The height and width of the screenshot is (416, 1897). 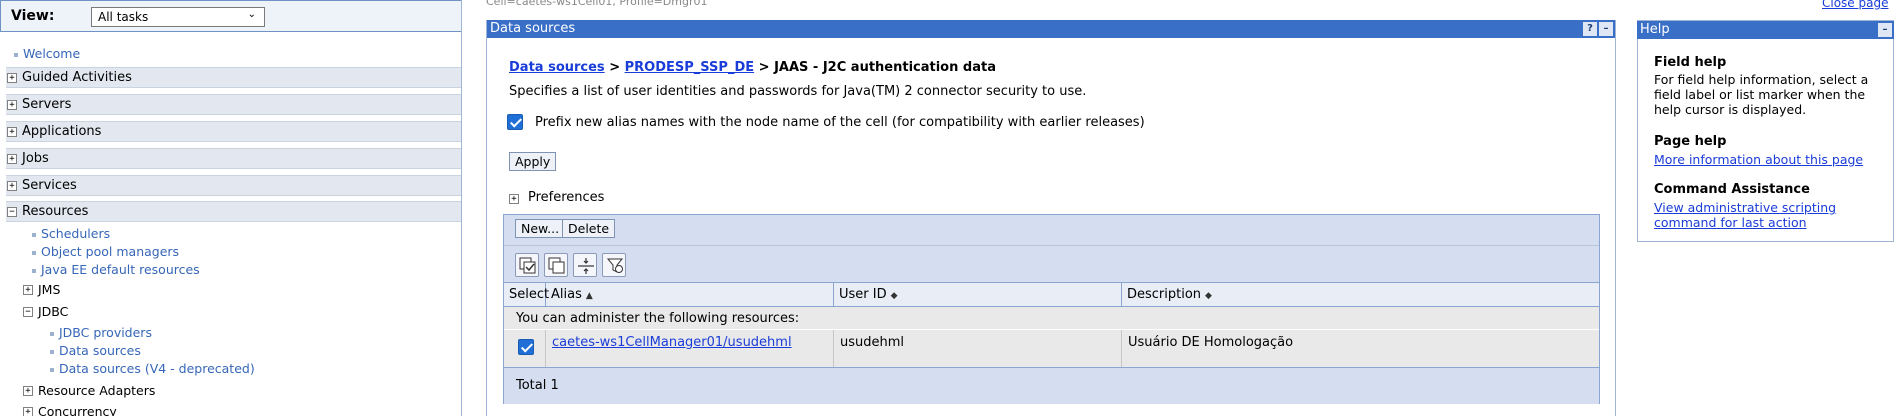 I want to click on page-help-link: More information about this page, so click(x=1770, y=159).